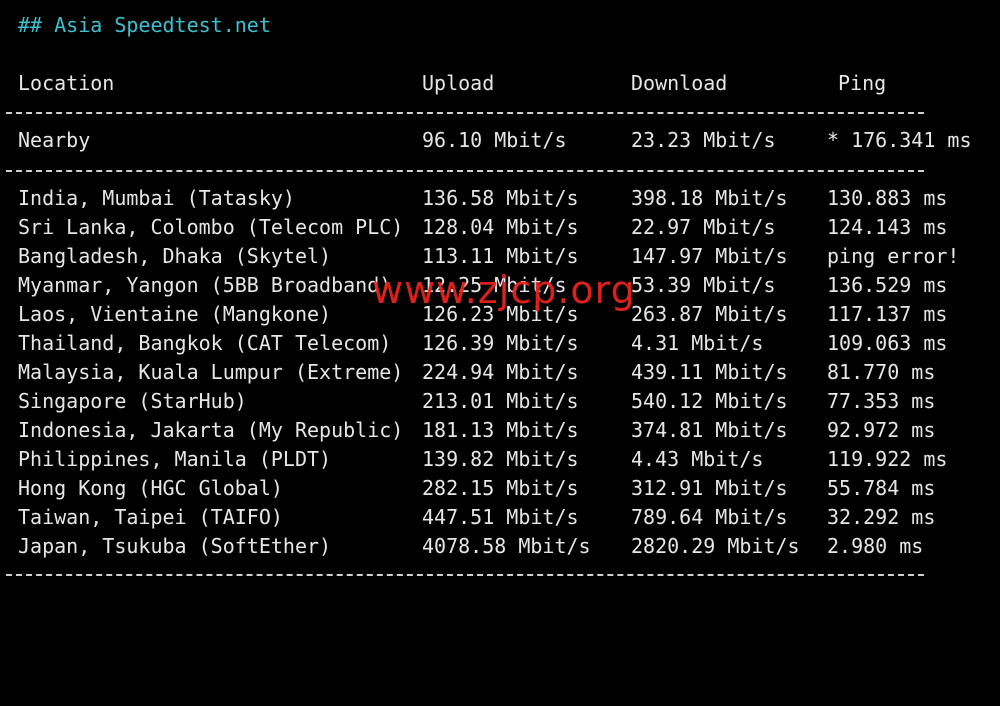 The height and width of the screenshot is (706, 1000). I want to click on row-ping: 92.972 ms, so click(881, 430).